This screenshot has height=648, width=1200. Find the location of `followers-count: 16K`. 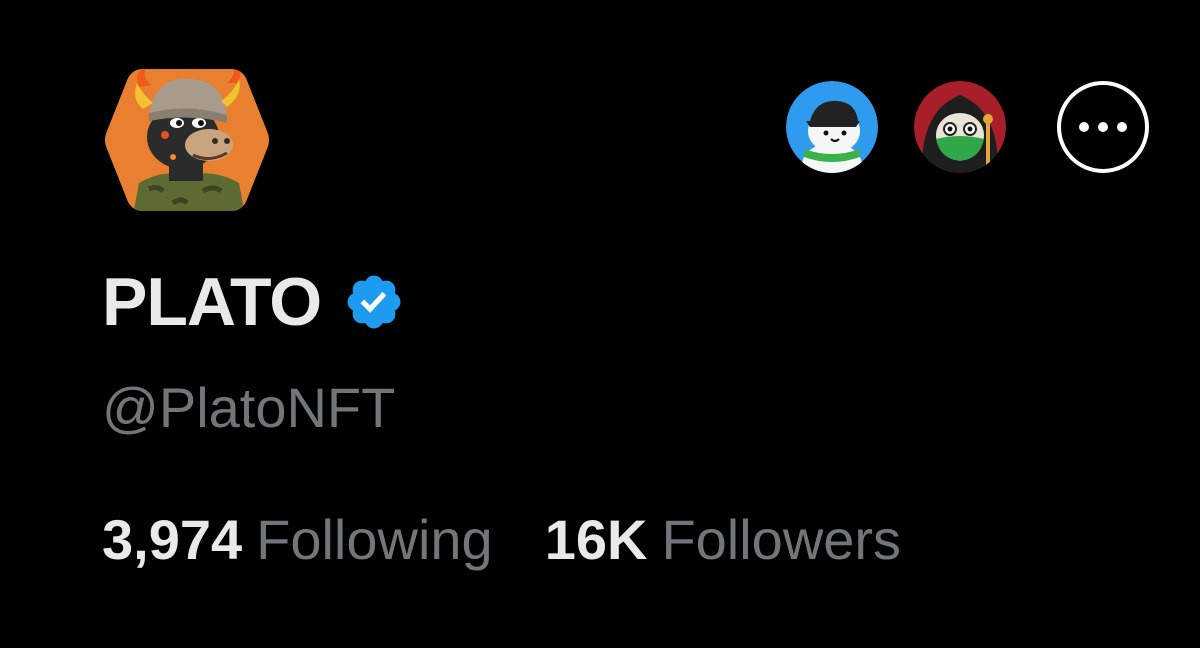

followers-count: 16K is located at coordinates (596, 539).